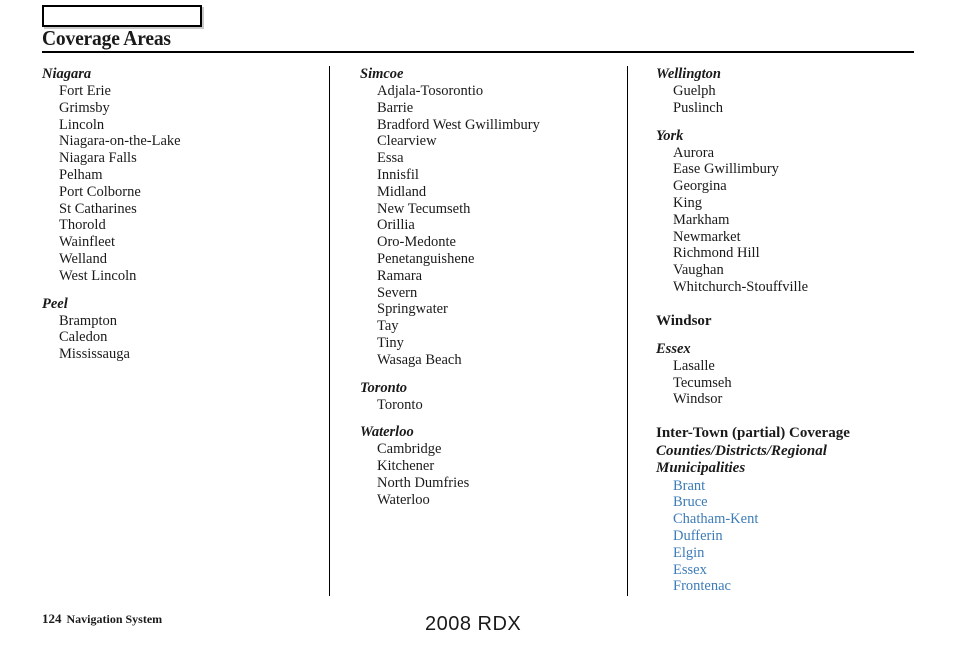 The image size is (954, 652). Describe the element at coordinates (407, 141) in the screenshot. I see `list-item: Clearview` at that location.